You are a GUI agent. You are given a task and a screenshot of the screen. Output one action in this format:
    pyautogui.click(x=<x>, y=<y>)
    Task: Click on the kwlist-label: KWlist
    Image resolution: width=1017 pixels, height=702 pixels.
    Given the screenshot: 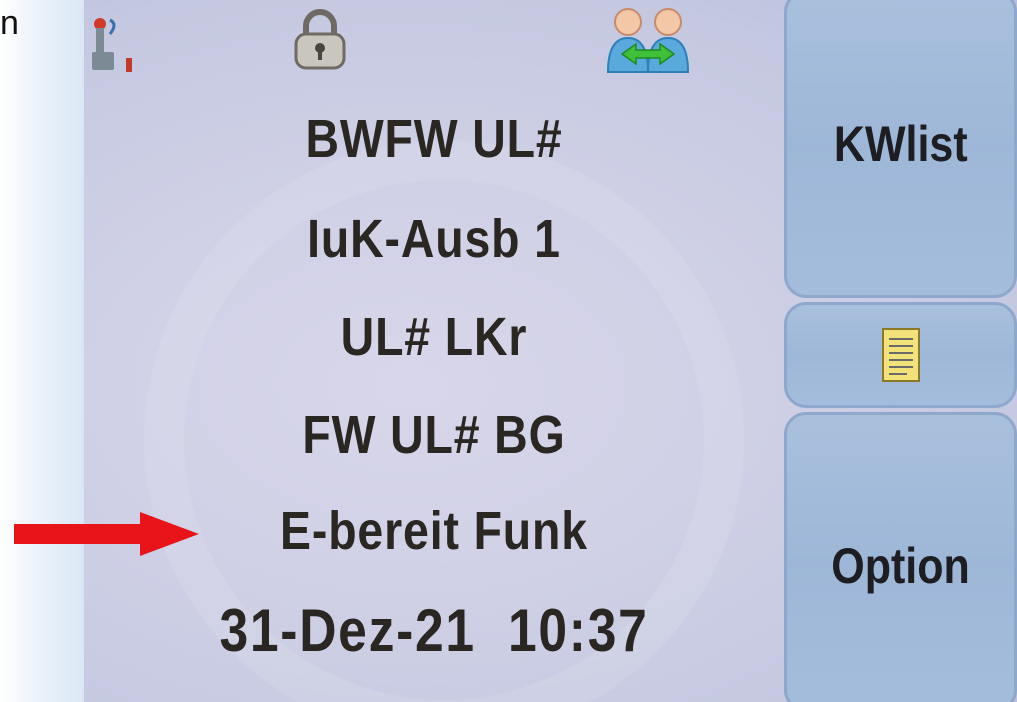 What is the action you would take?
    pyautogui.click(x=900, y=144)
    